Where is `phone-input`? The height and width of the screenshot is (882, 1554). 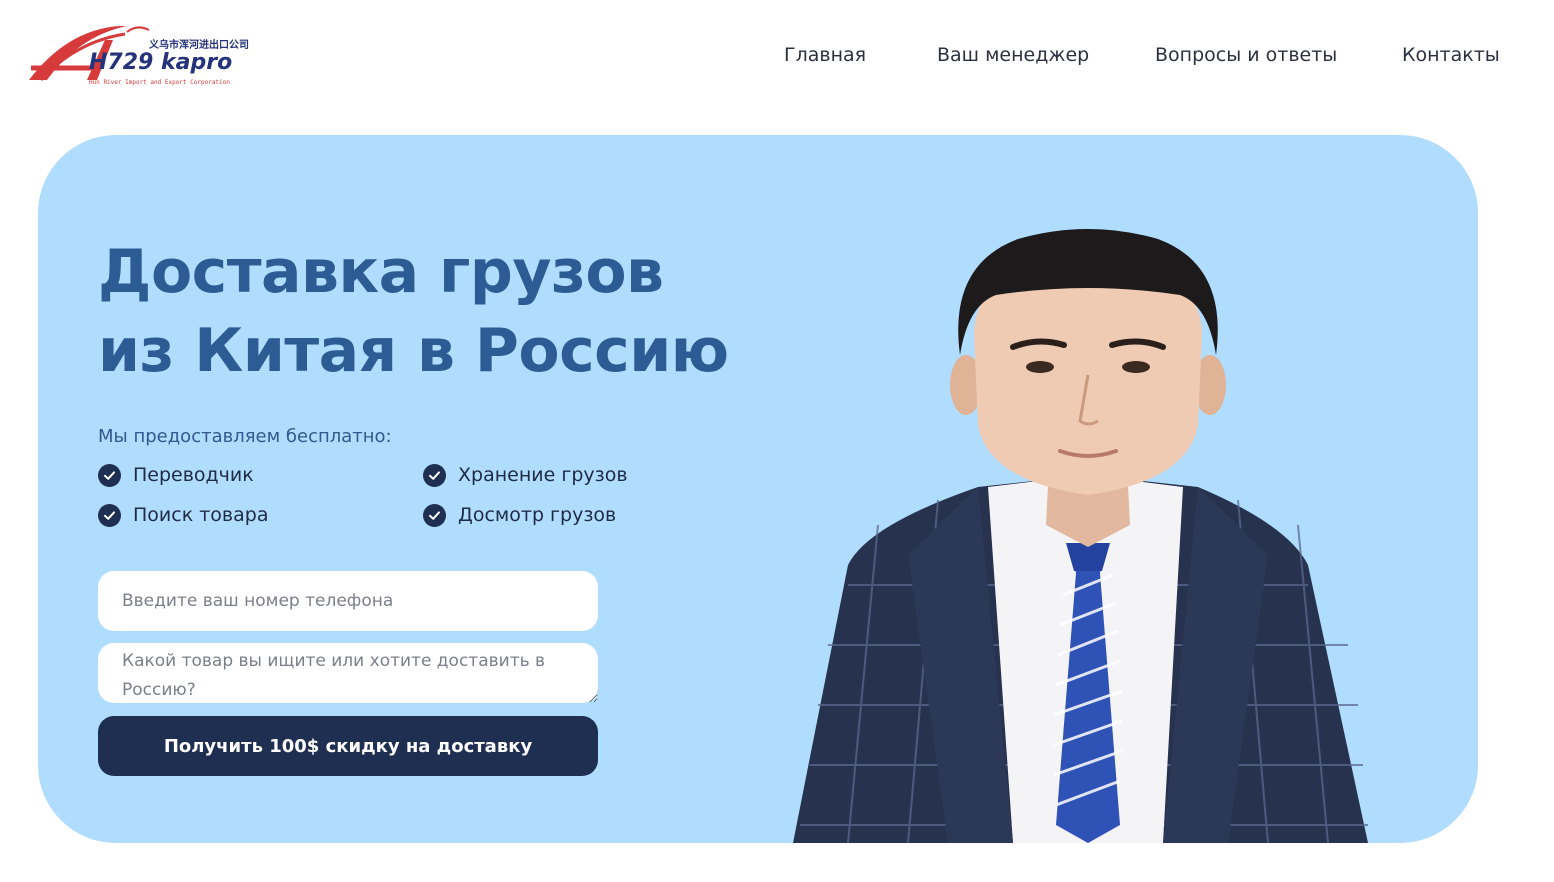
phone-input is located at coordinates (348, 601).